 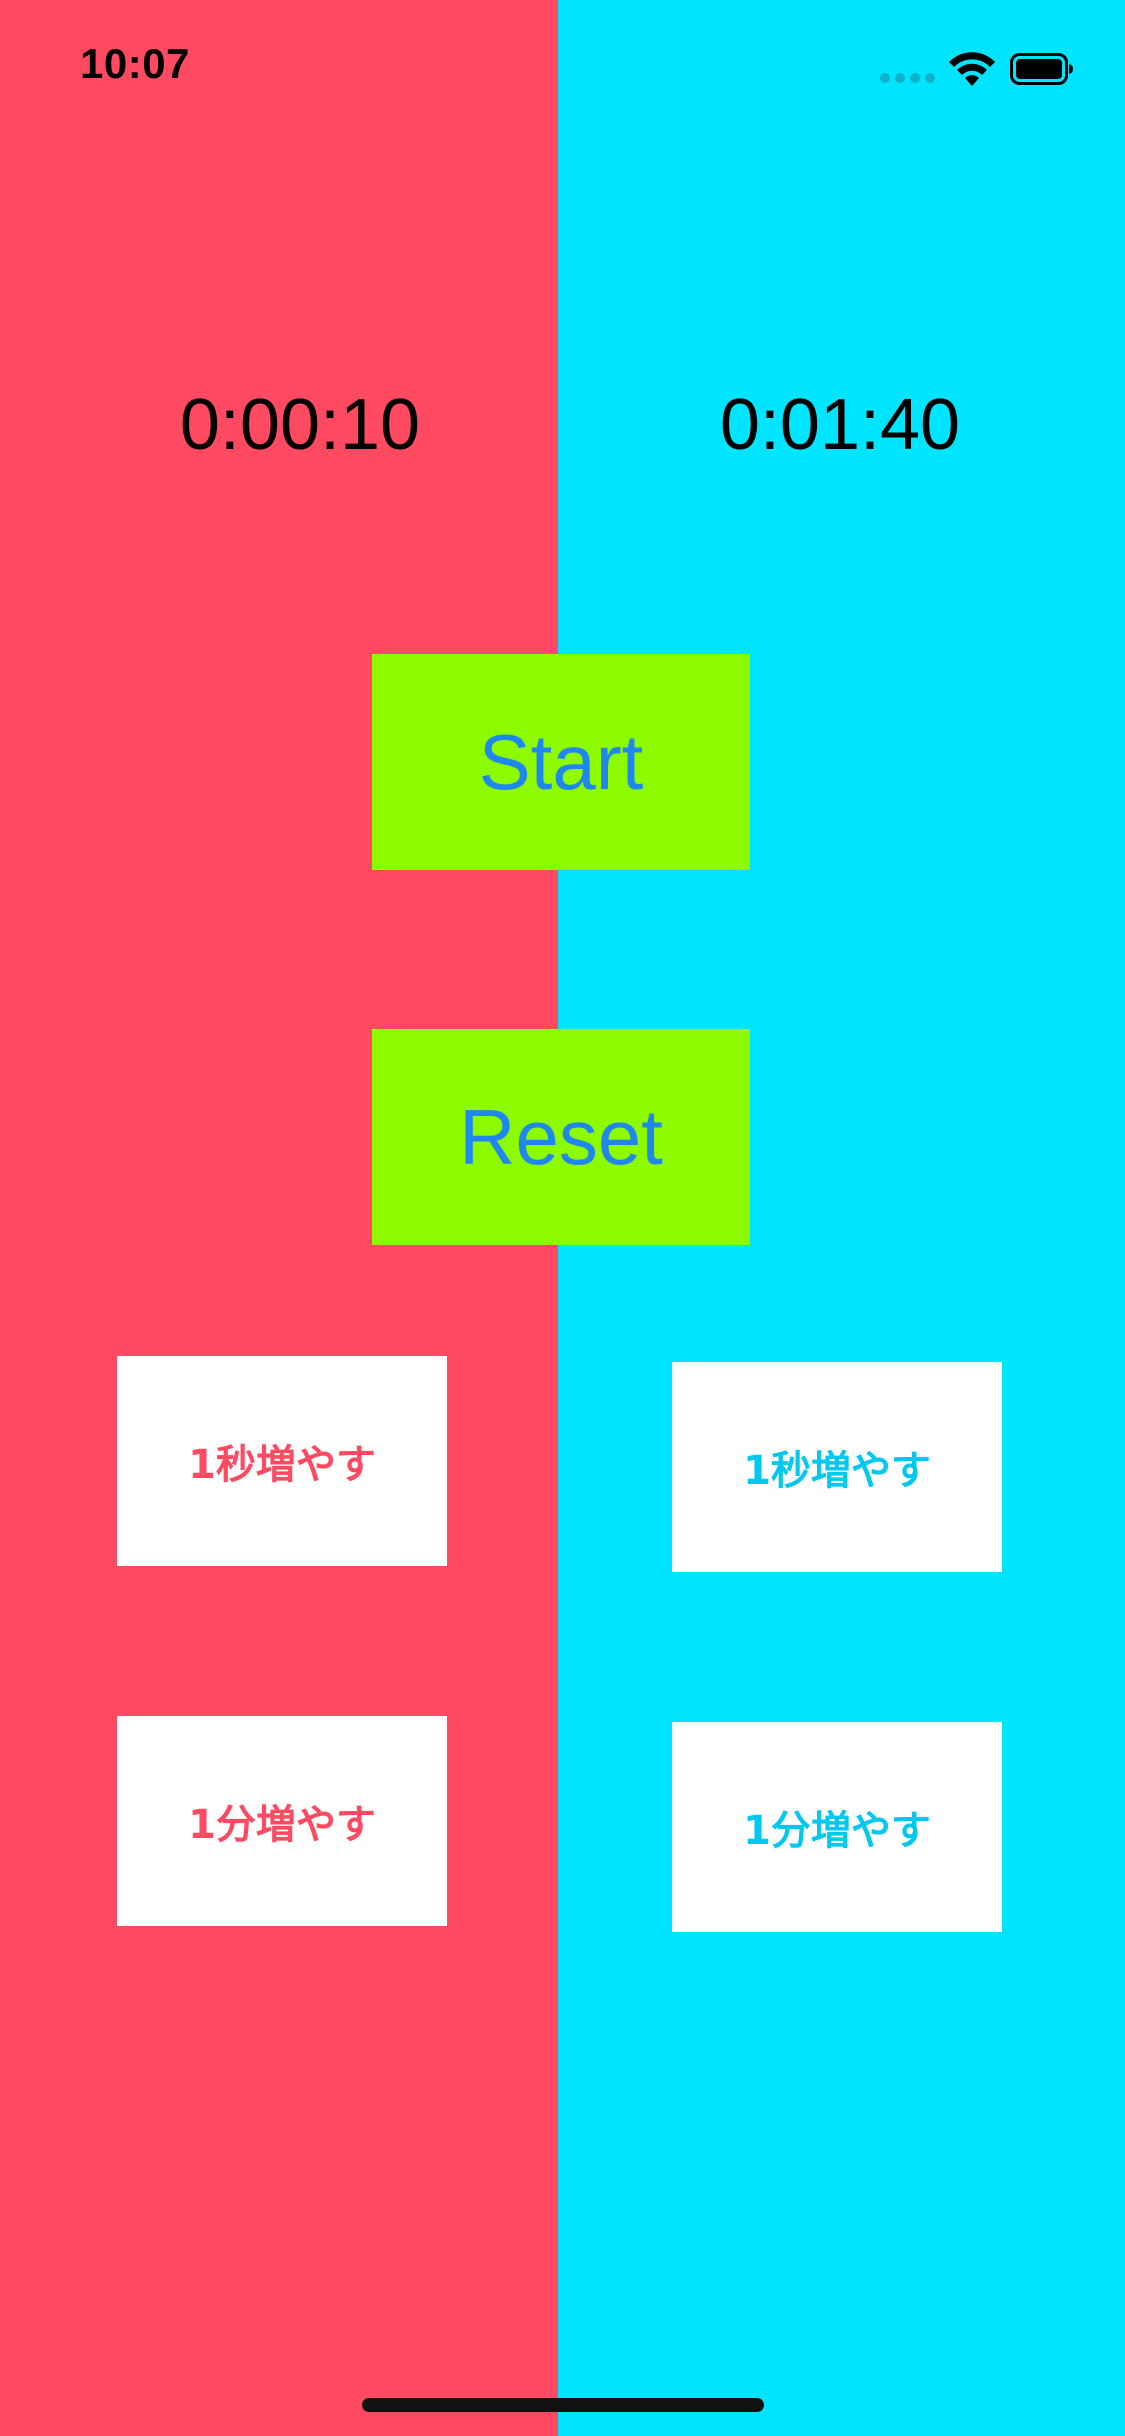 What do you see at coordinates (282, 1461) in the screenshot?
I see `left-add-second-button: 1秒増やす` at bounding box center [282, 1461].